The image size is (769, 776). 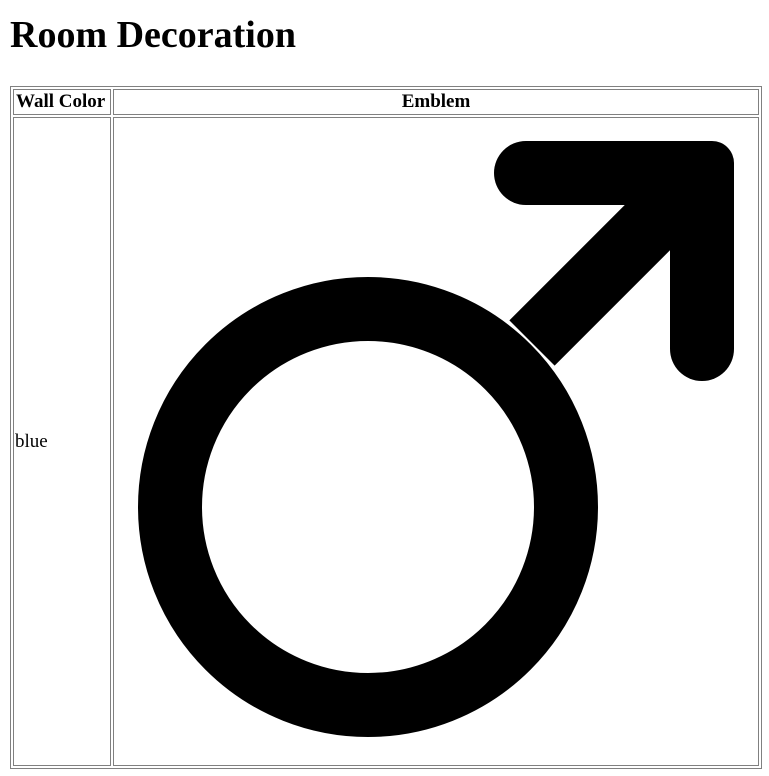 I want to click on wall-color-value: blue, so click(x=31, y=441).